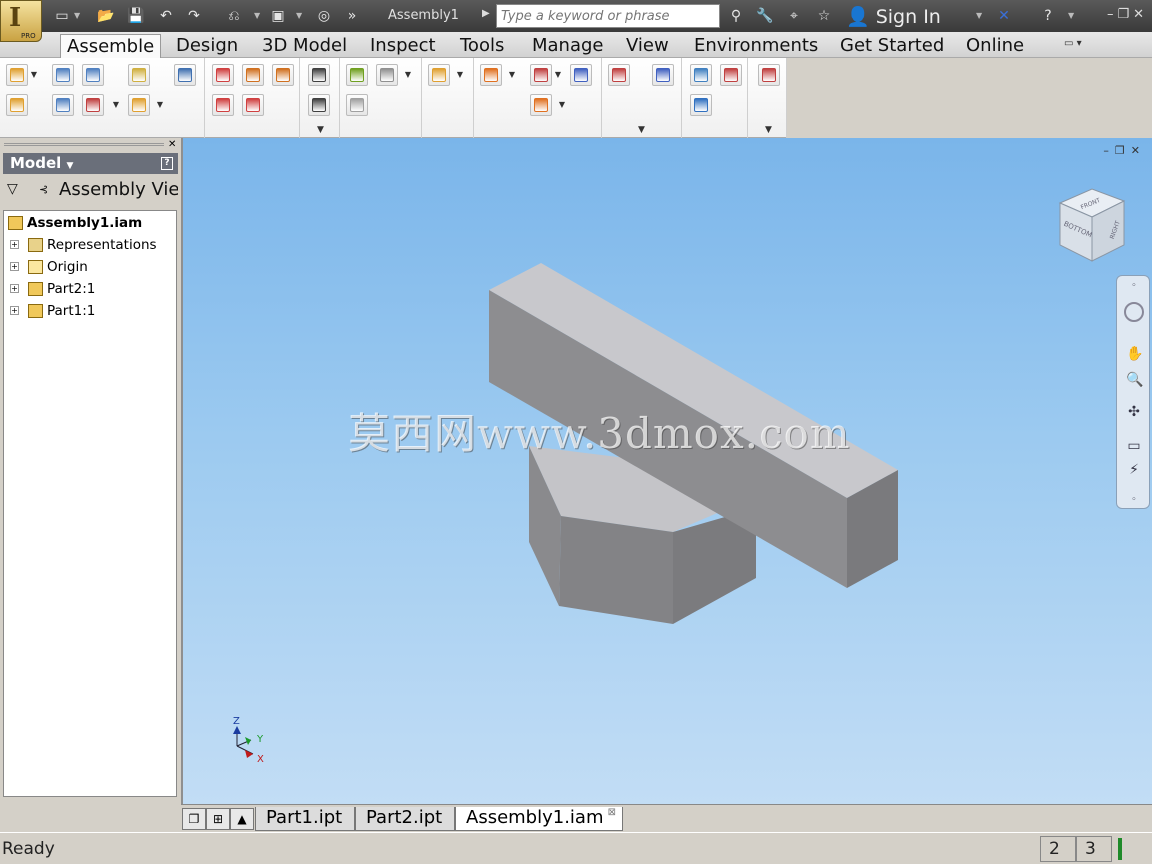  What do you see at coordinates (207, 46) in the screenshot?
I see `tab-design: Design` at bounding box center [207, 46].